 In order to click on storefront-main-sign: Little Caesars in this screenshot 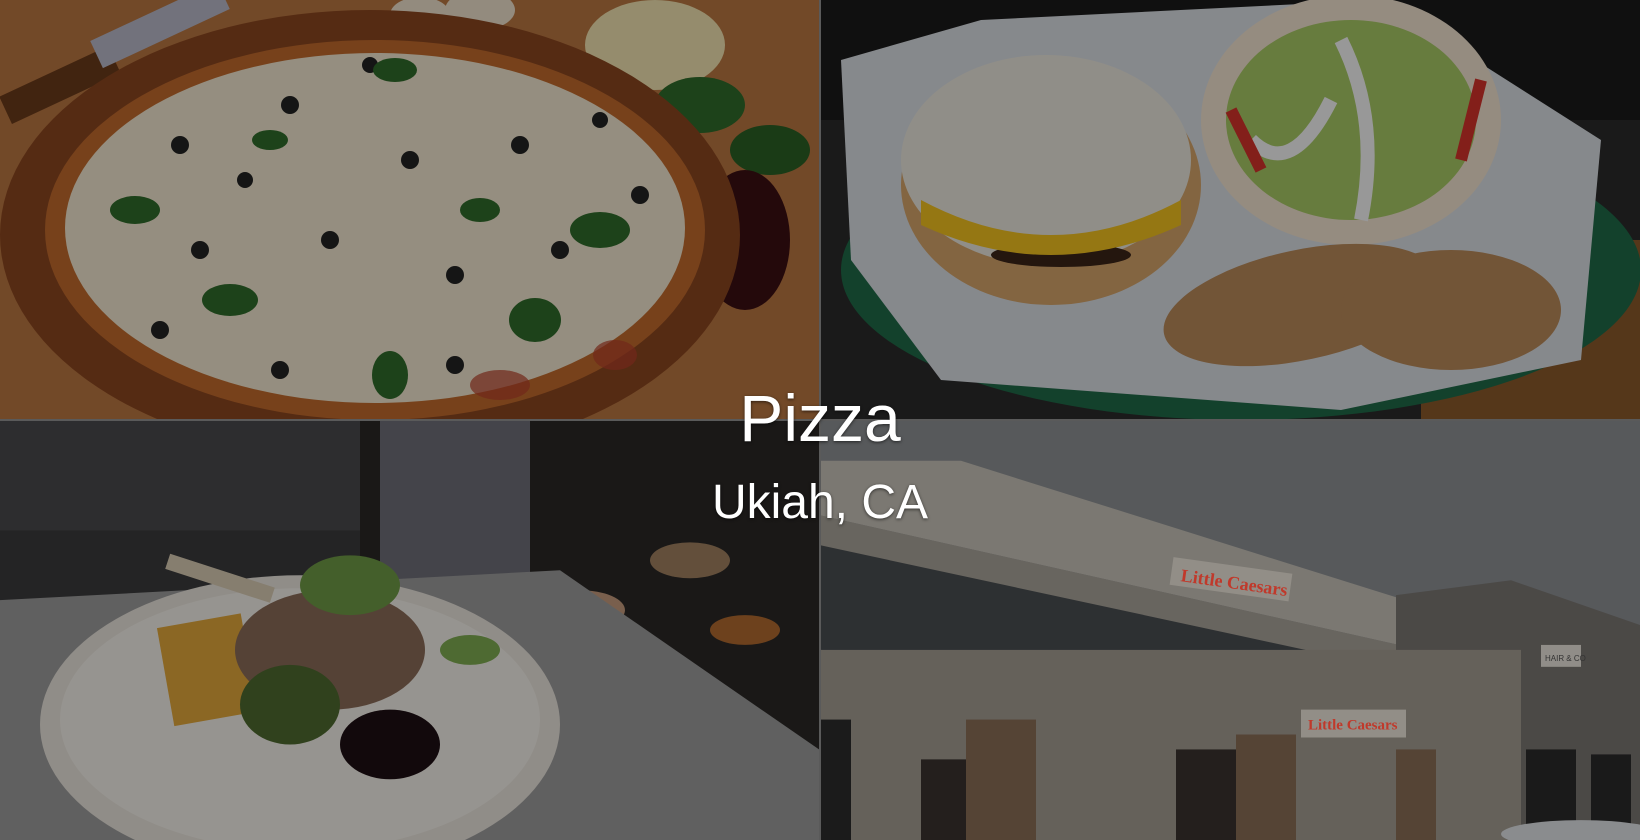, I will do `click(1234, 582)`.